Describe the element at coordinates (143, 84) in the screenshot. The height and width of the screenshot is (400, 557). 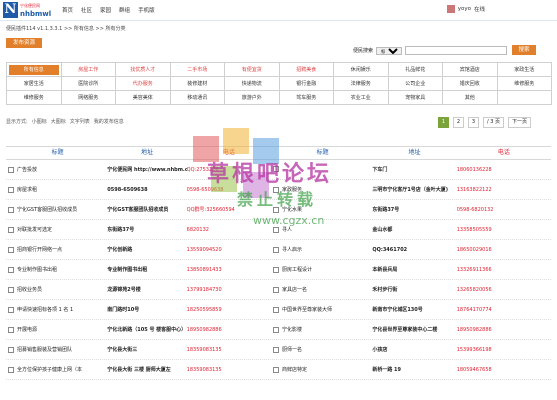
I see `category-item: 代办服务` at that location.